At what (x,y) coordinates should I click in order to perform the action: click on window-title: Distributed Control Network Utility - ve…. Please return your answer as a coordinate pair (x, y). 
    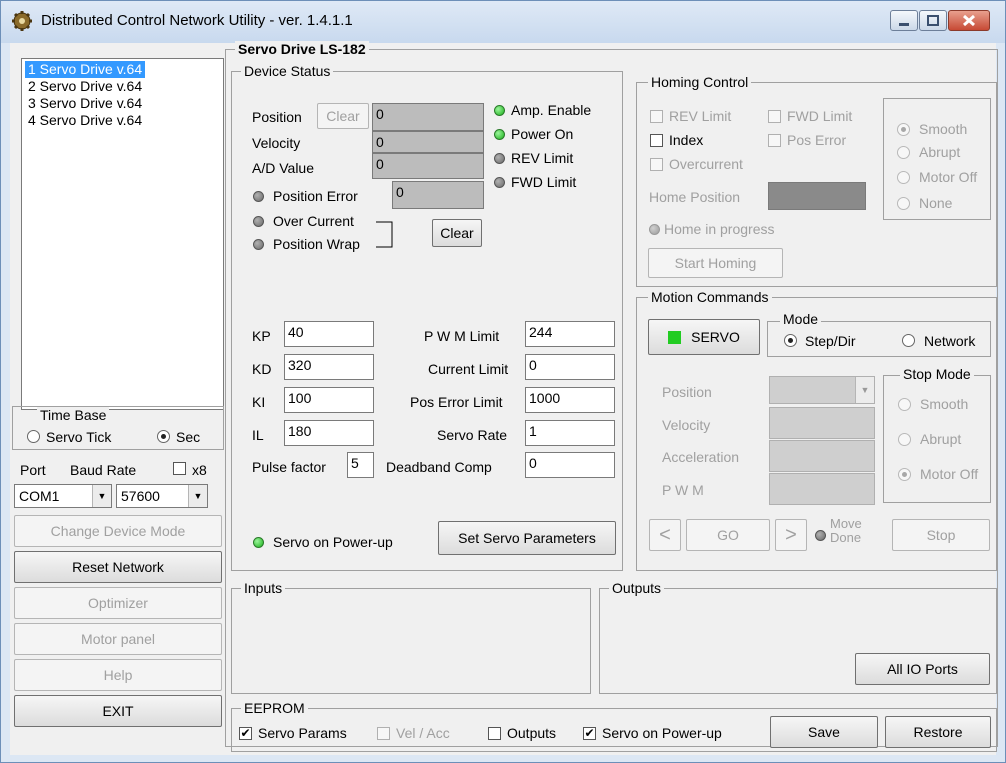
    Looking at the image, I should click on (197, 20).